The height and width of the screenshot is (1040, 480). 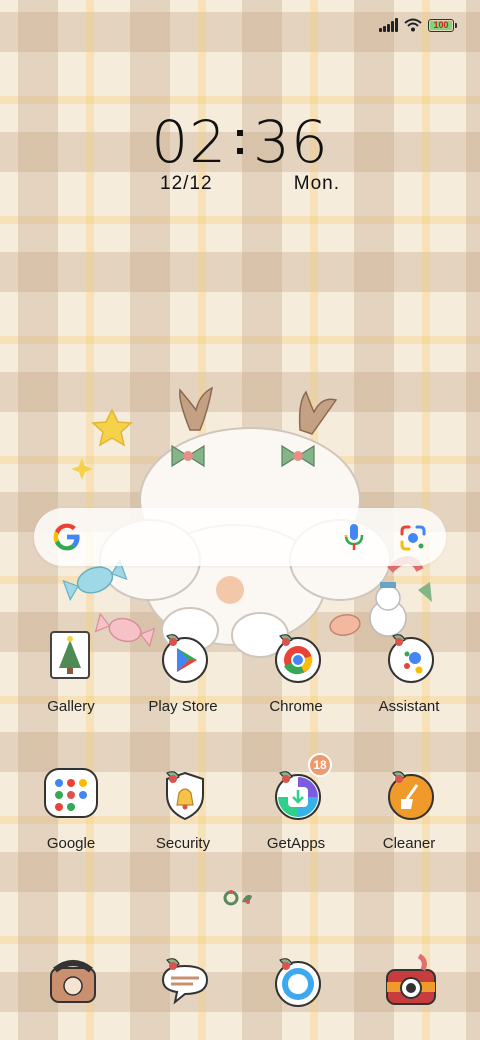 I want to click on microphone-icon, so click(x=354, y=537).